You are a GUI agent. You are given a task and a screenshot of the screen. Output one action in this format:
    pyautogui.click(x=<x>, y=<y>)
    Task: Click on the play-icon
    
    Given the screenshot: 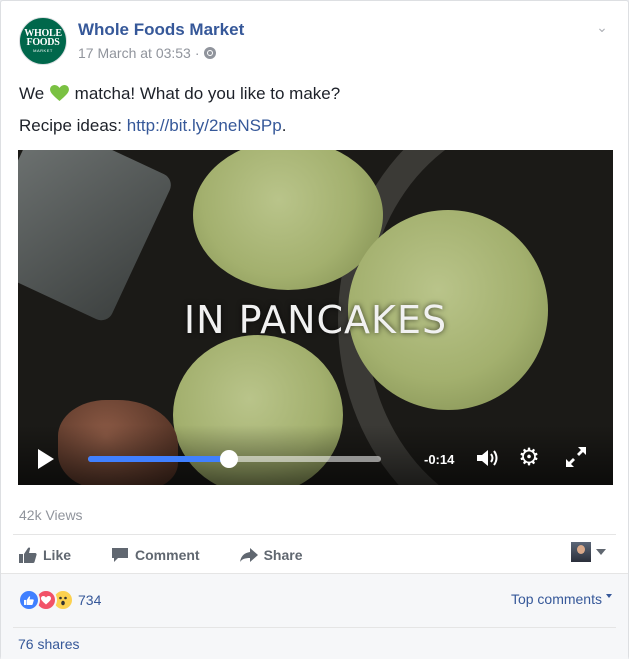 What is the action you would take?
    pyautogui.click(x=46, y=459)
    